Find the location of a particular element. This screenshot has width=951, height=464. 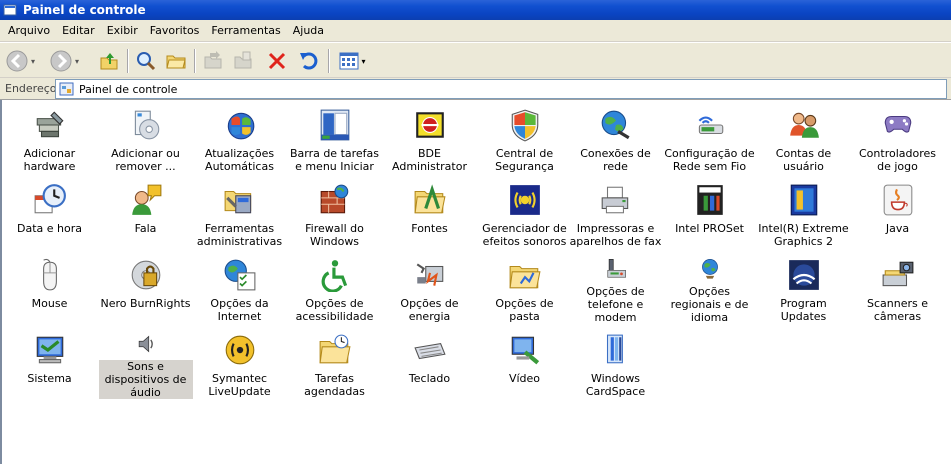

security-center-shield-icon is located at coordinates (524, 125).